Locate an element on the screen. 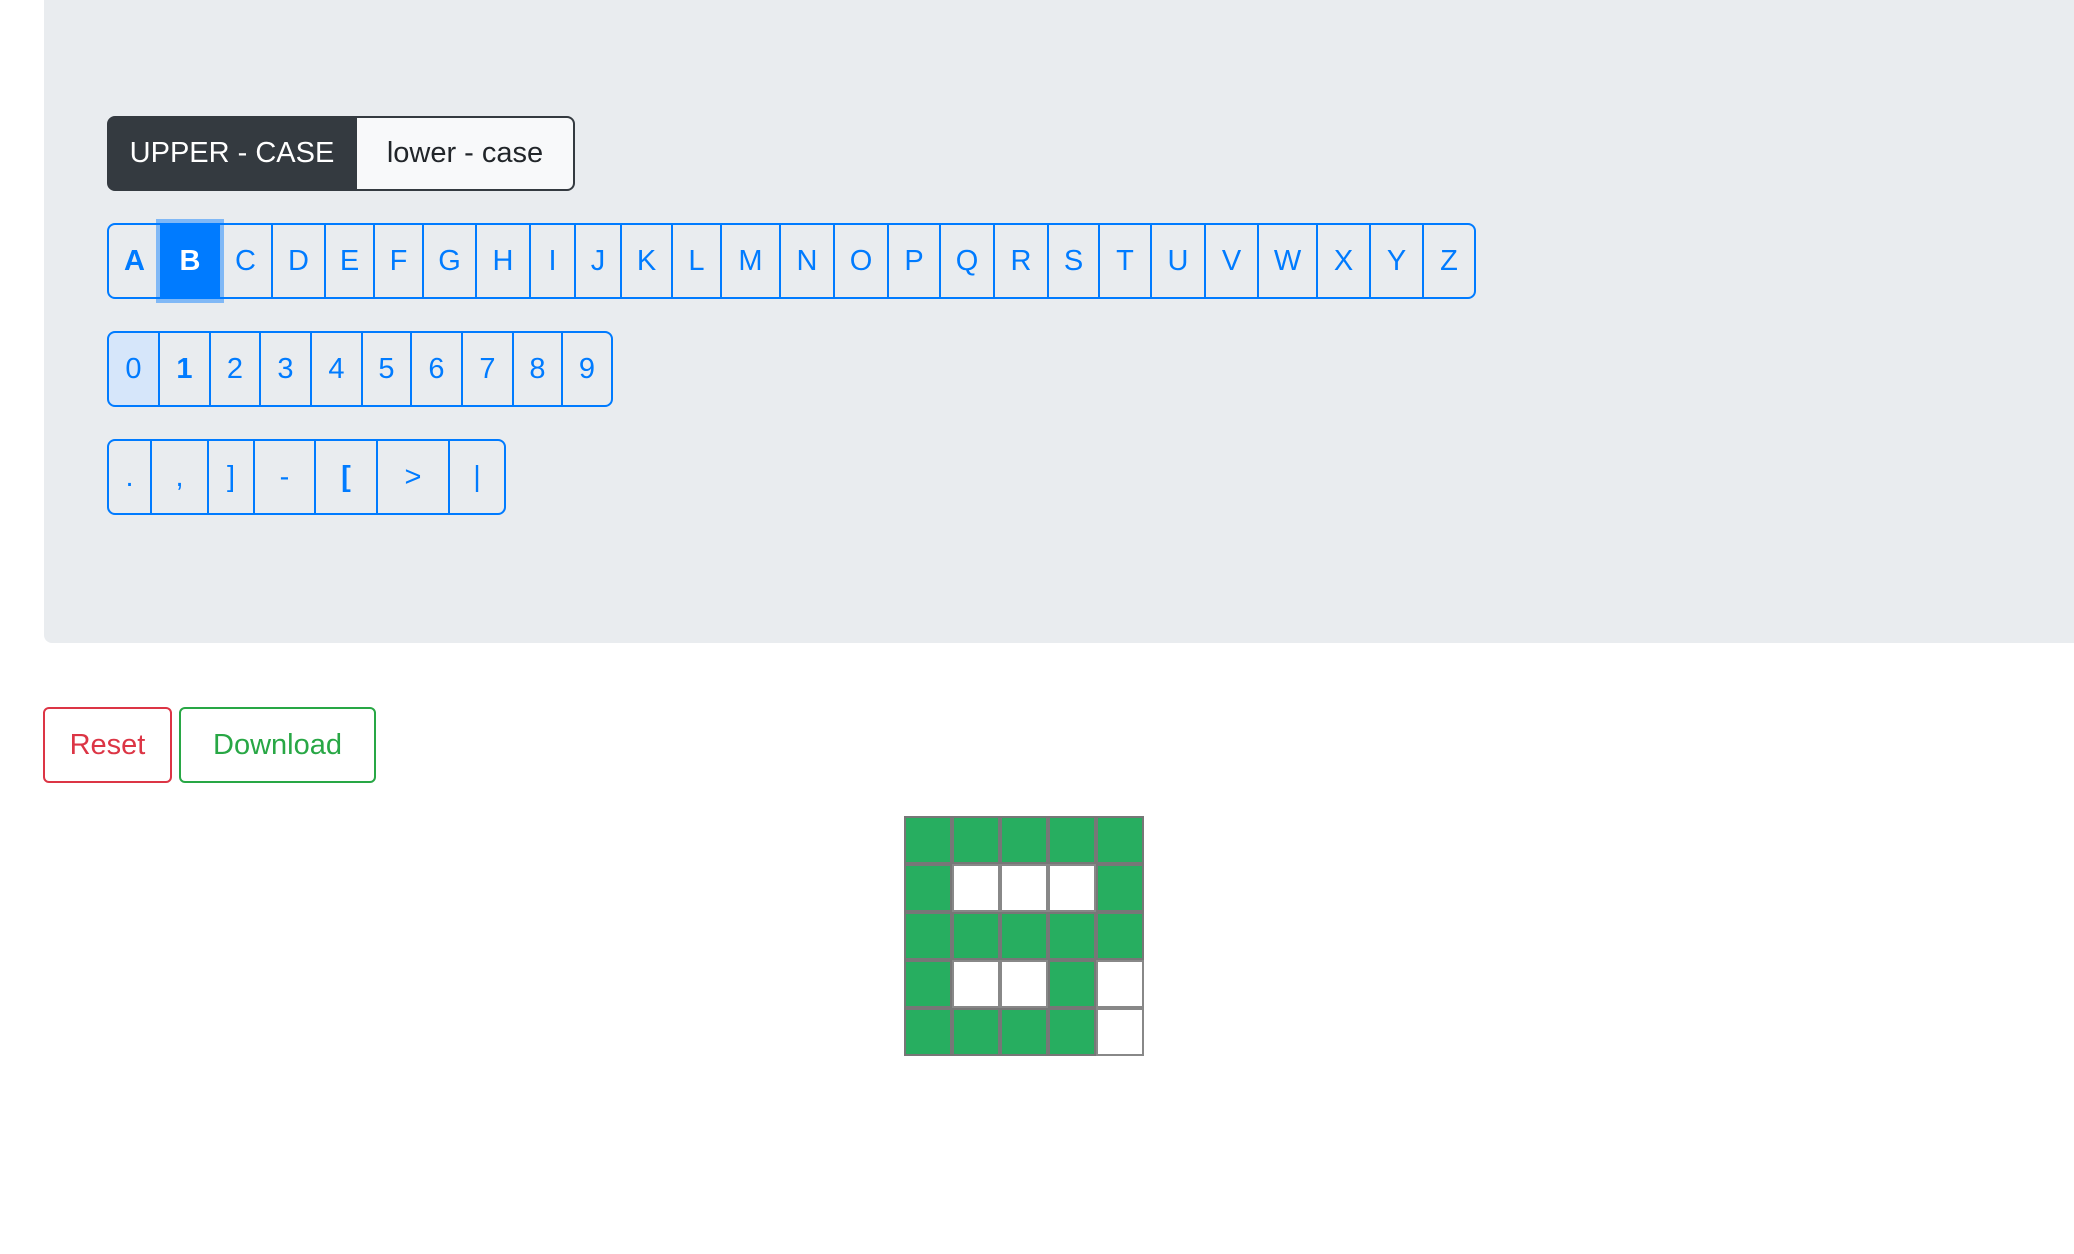 Image resolution: width=2074 pixels, height=1254 pixels. letter-button-17: R is located at coordinates (1021, 261).